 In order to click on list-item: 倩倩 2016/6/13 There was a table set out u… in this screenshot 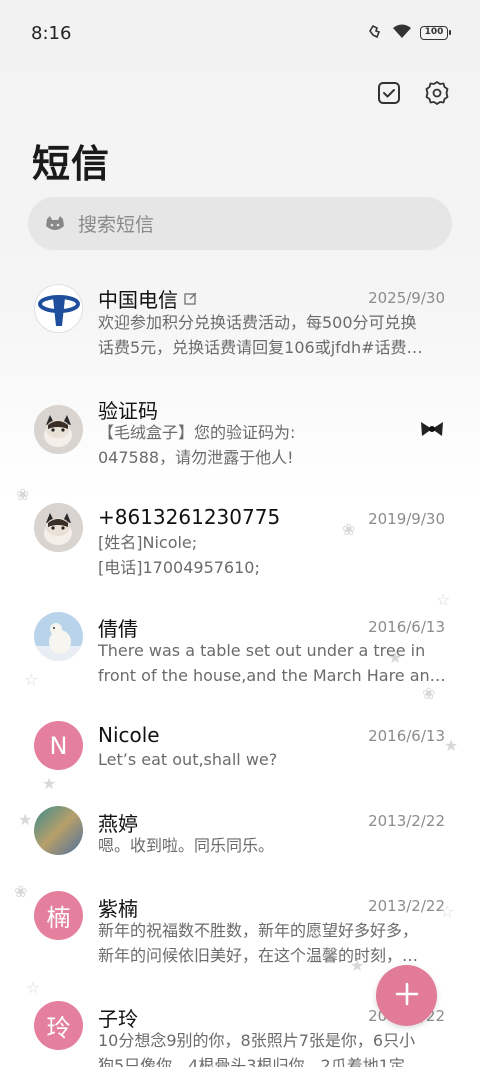, I will do `click(240, 652)`.